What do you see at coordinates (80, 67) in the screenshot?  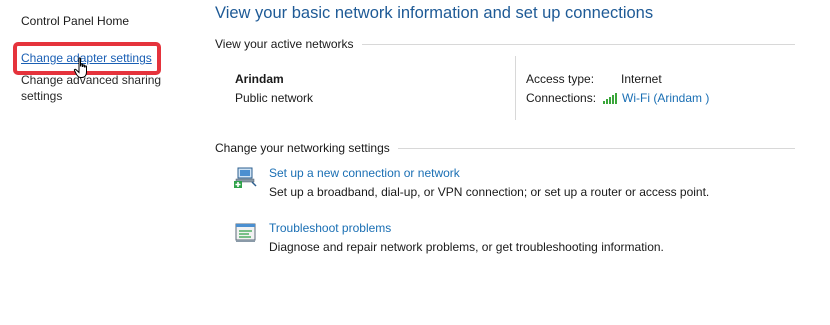 I see `hand-cursor-icon` at bounding box center [80, 67].